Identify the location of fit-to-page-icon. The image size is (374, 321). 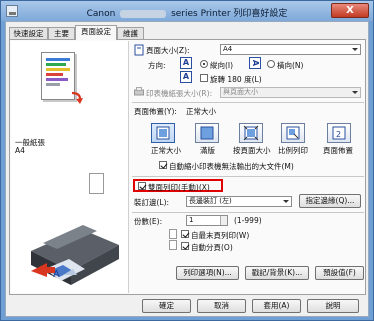
(251, 133).